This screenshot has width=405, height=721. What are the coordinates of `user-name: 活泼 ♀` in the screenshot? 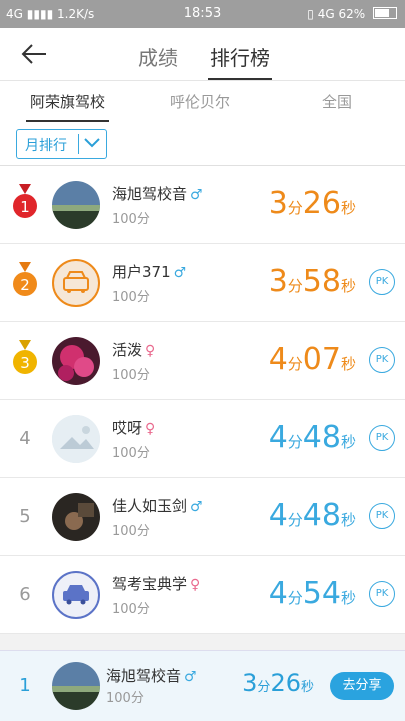 It's located at (133, 349).